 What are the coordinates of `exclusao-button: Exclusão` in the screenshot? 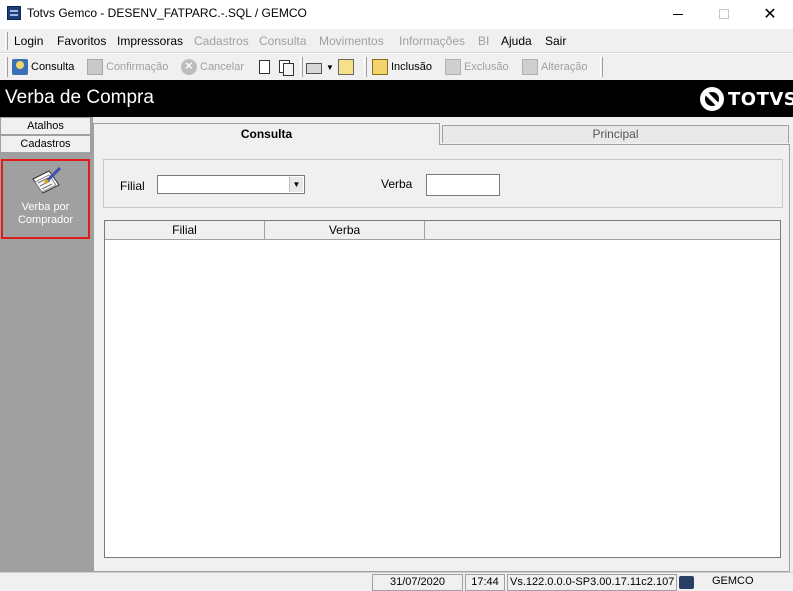 It's located at (477, 67).